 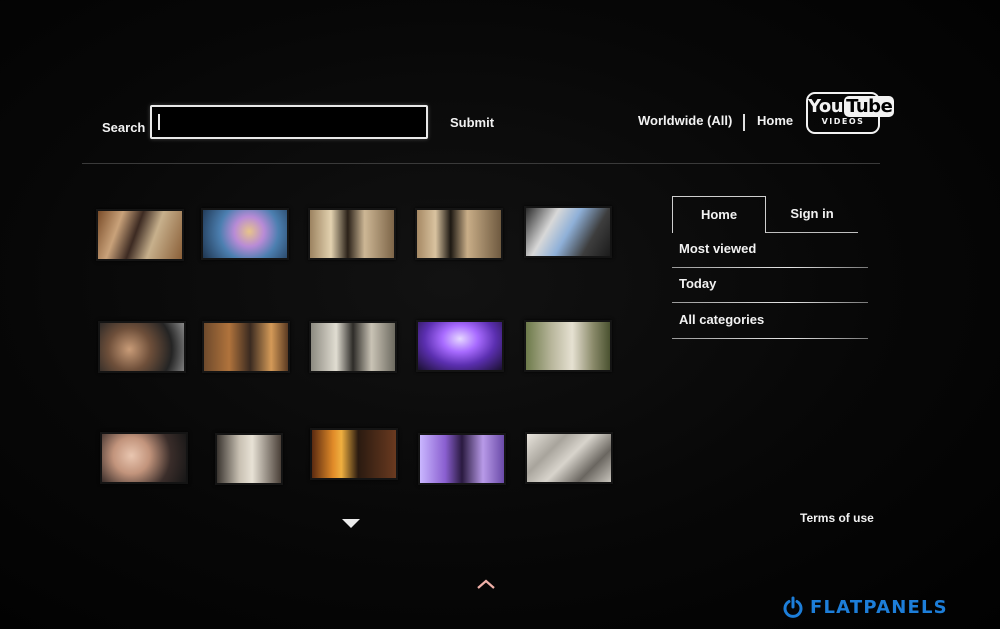 What do you see at coordinates (826, 106) in the screenshot?
I see `logo-you-text: You` at bounding box center [826, 106].